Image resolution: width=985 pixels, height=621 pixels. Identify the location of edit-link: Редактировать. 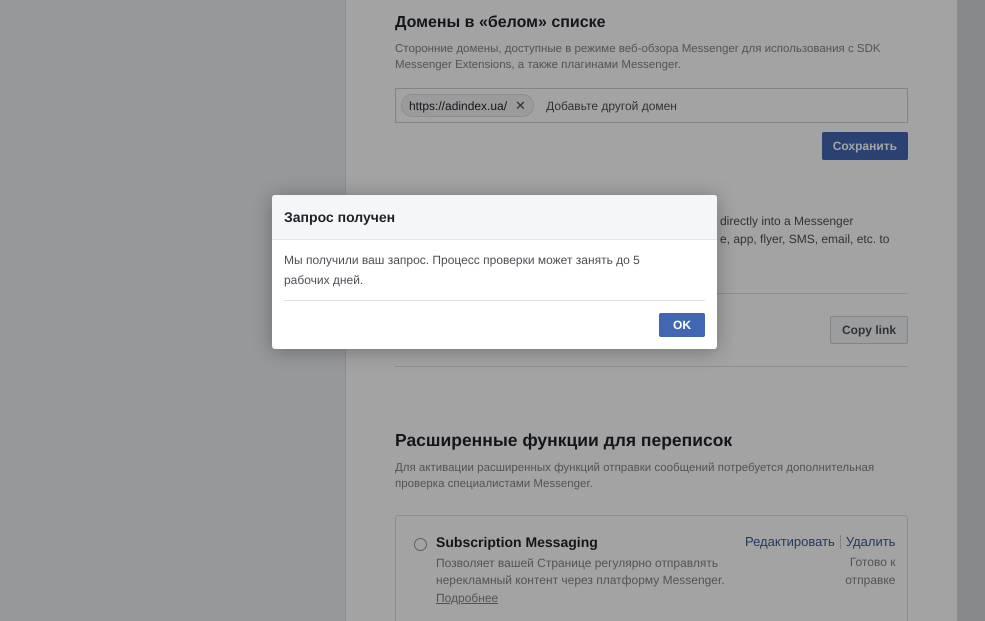
(790, 541).